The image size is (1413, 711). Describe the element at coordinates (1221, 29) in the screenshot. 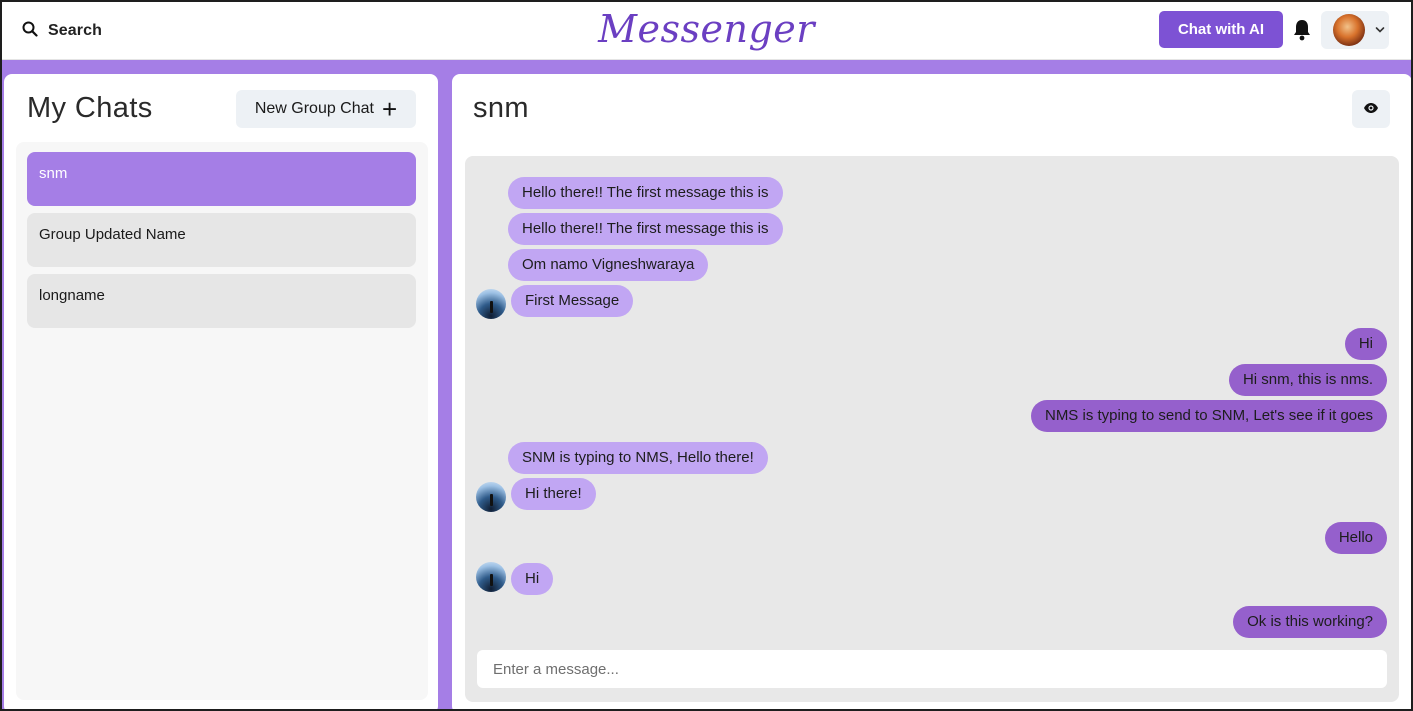

I see `chat-with-ai-button: Chat with AI` at that location.